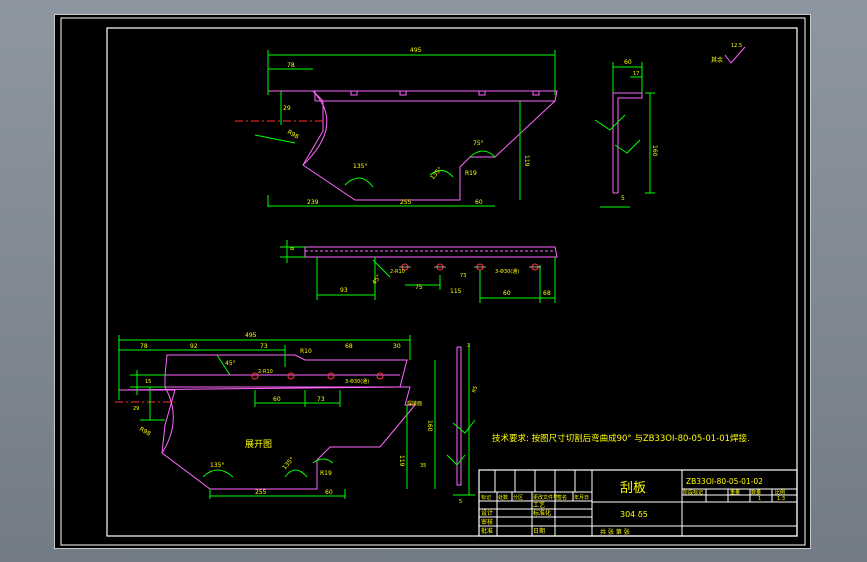 The height and width of the screenshot is (562, 867). What do you see at coordinates (251, 335) in the screenshot?
I see `dim-unf-overall: 495` at bounding box center [251, 335].